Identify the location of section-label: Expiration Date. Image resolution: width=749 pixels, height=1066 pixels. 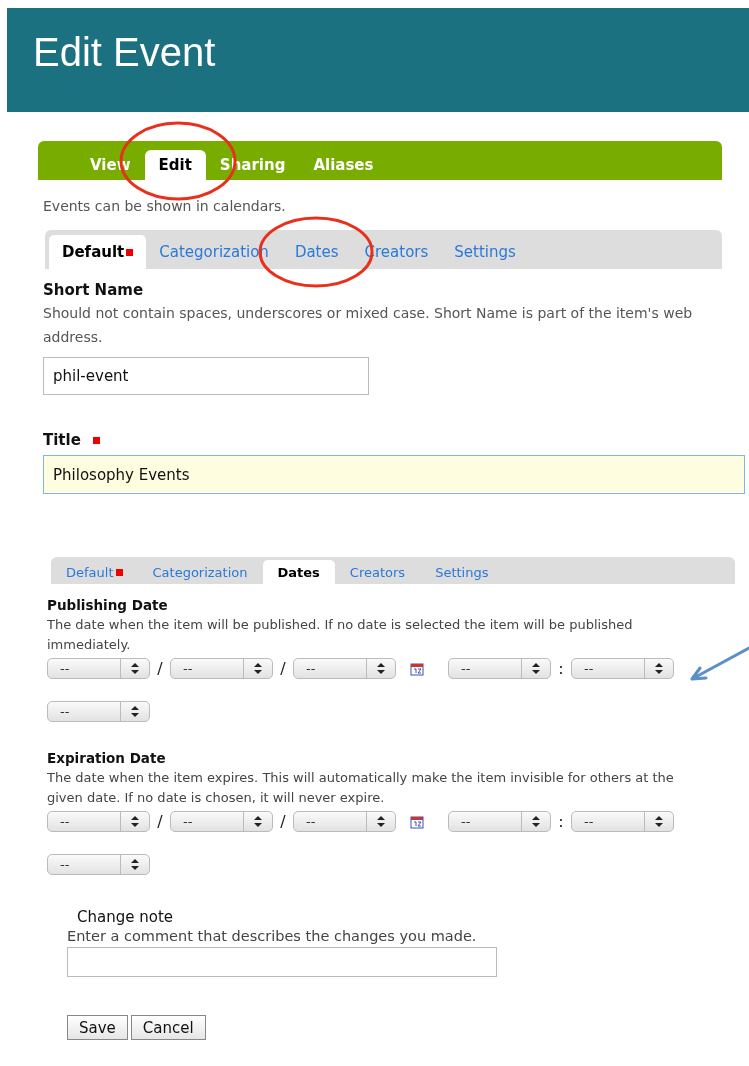
(107, 758).